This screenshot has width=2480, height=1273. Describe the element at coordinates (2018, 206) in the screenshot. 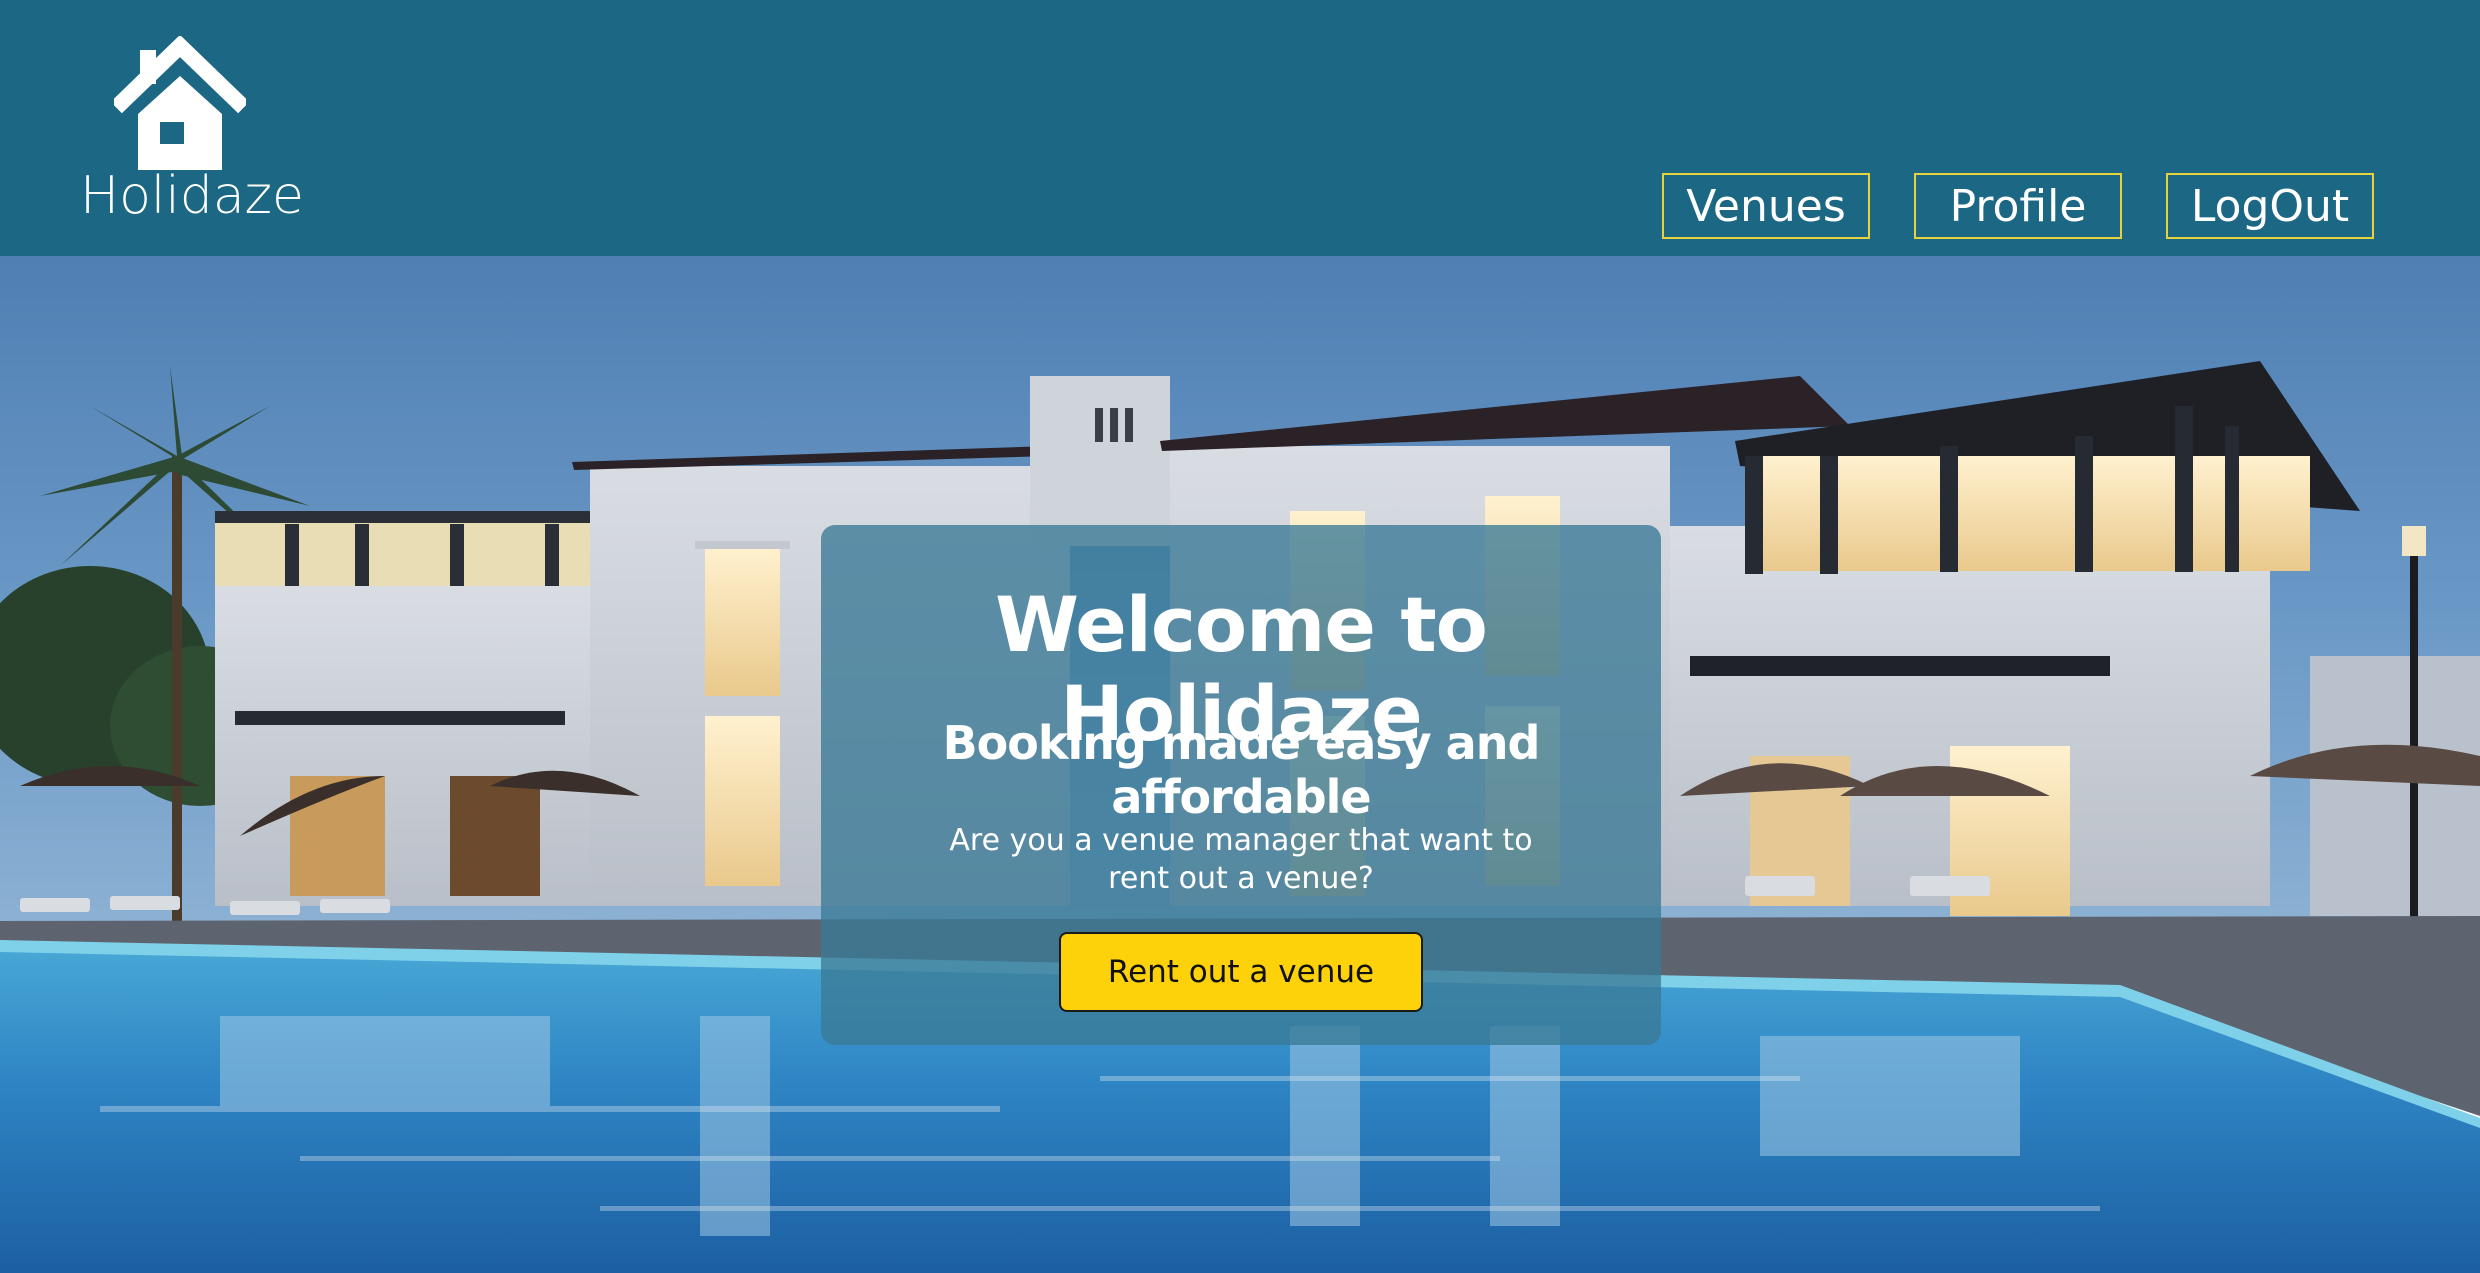

I see `nav-profile-button: Profile` at that location.